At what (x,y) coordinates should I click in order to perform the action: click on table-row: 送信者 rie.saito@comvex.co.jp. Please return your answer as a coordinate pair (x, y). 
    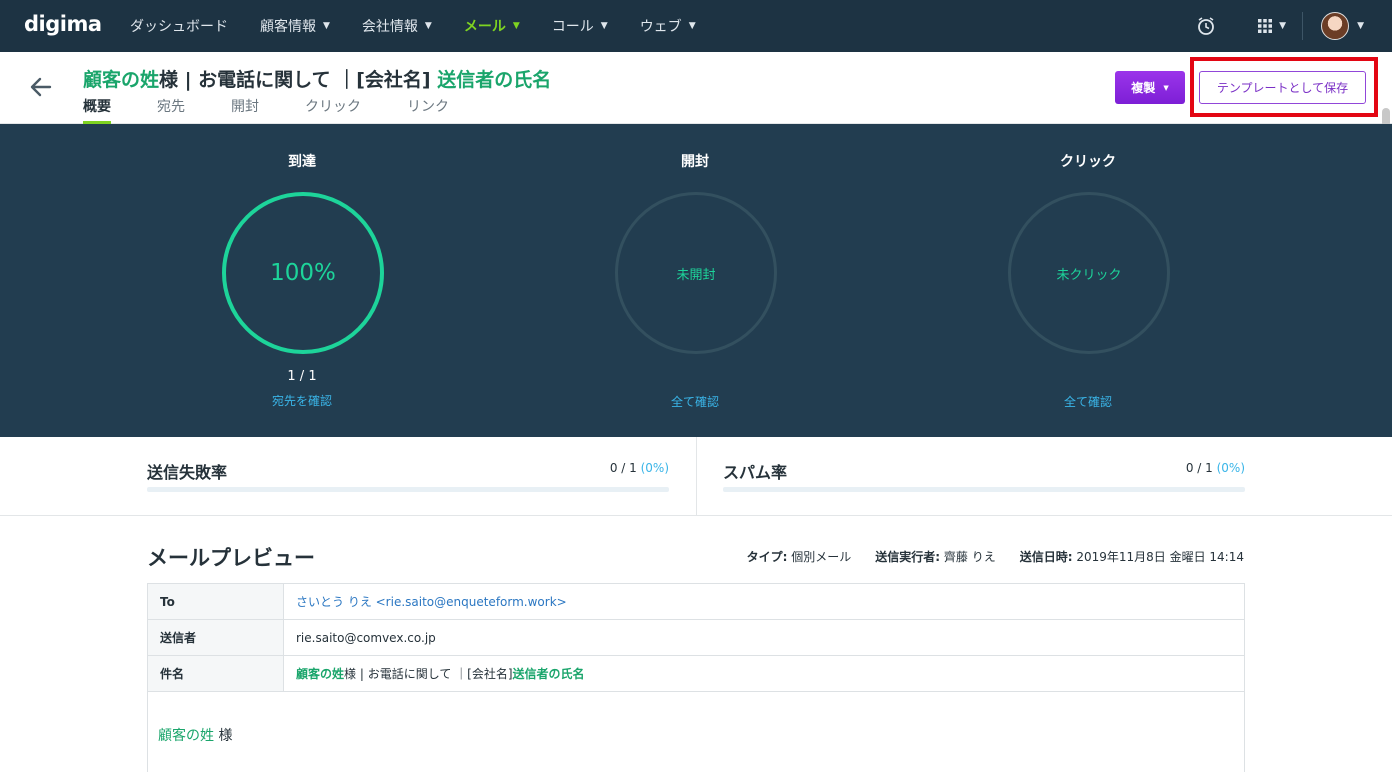
    Looking at the image, I should click on (696, 638).